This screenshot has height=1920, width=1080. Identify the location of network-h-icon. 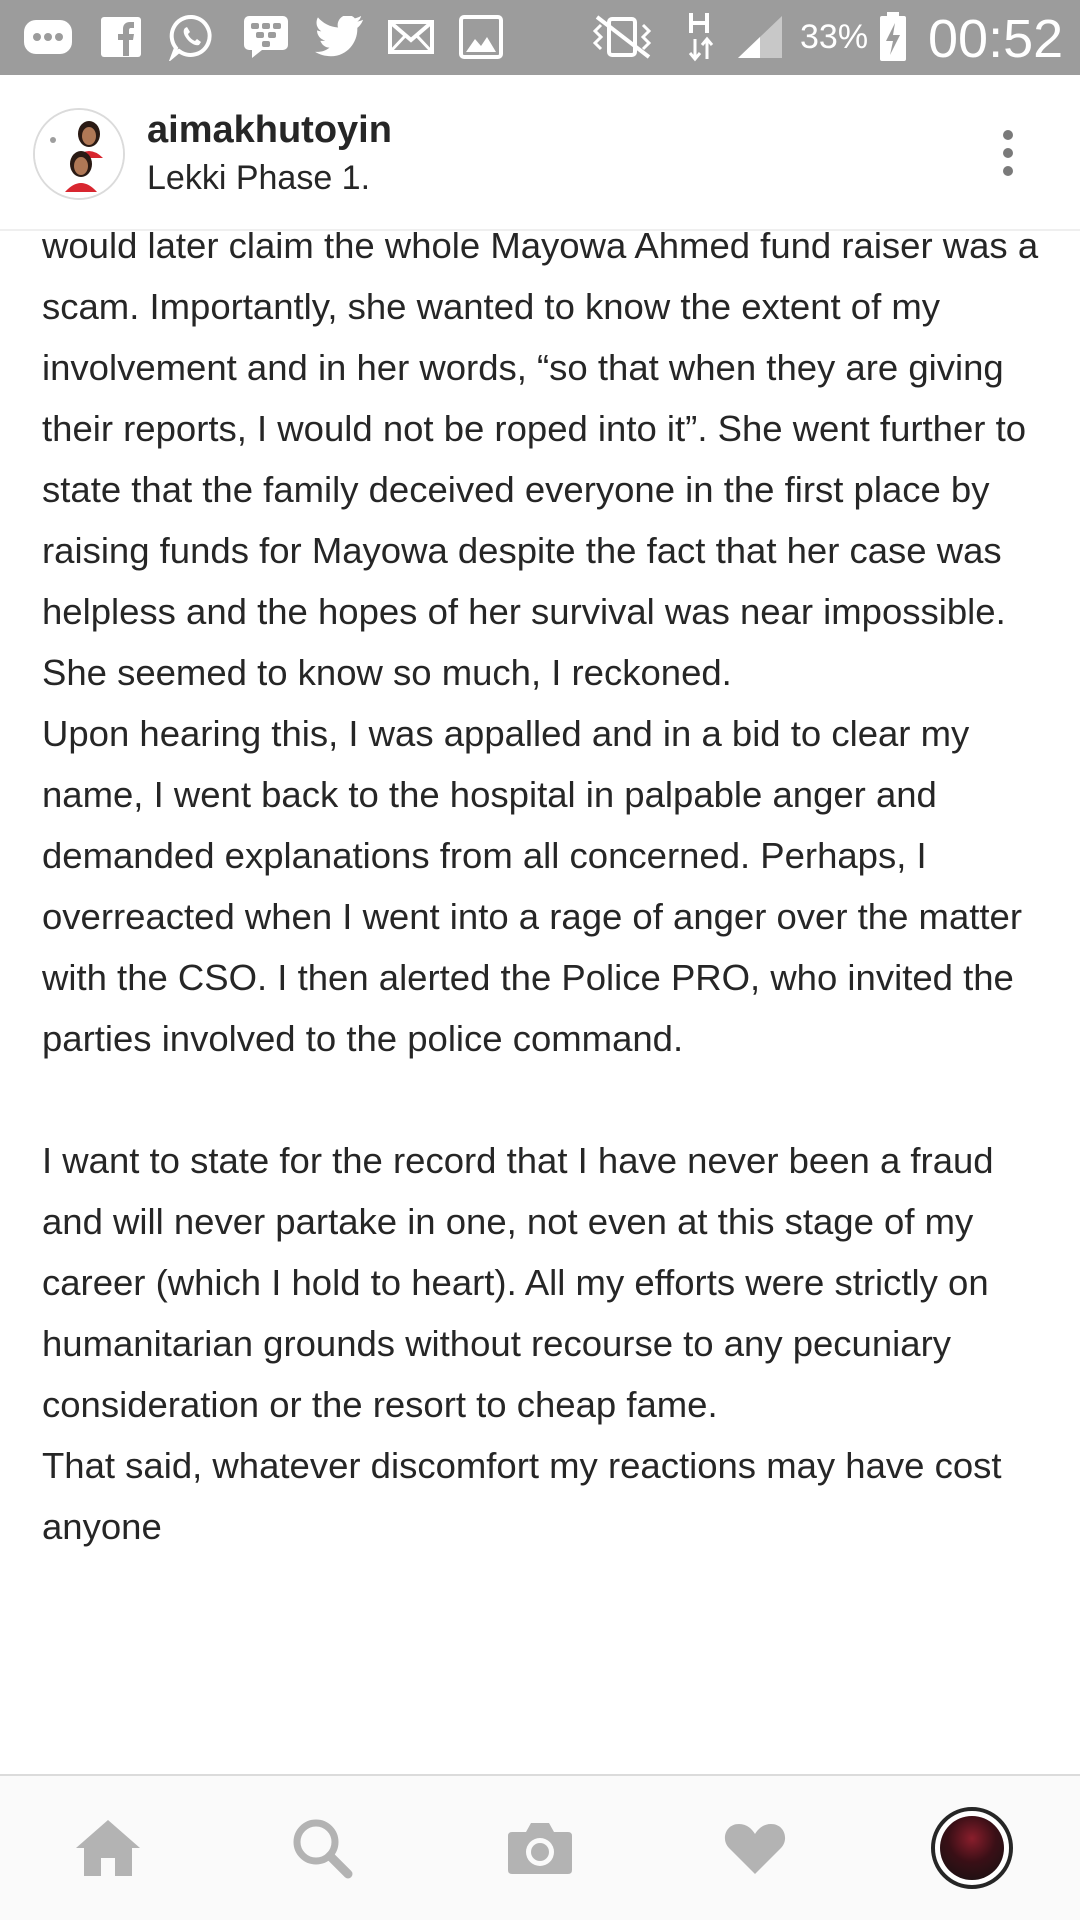
(701, 37).